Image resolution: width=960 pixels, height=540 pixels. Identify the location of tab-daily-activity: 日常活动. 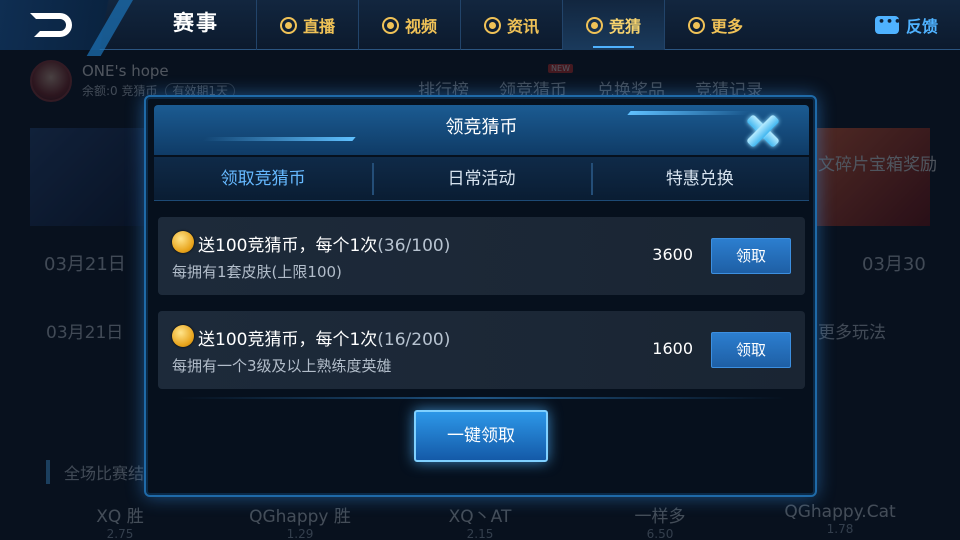
(481, 178).